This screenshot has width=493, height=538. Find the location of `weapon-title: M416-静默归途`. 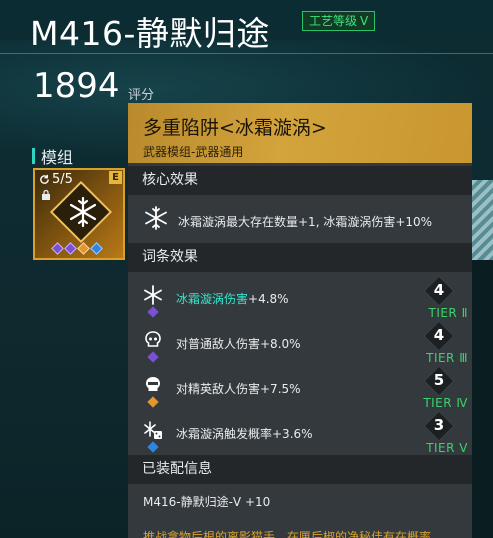

weapon-title: M416-静默归途 is located at coordinates (150, 33).